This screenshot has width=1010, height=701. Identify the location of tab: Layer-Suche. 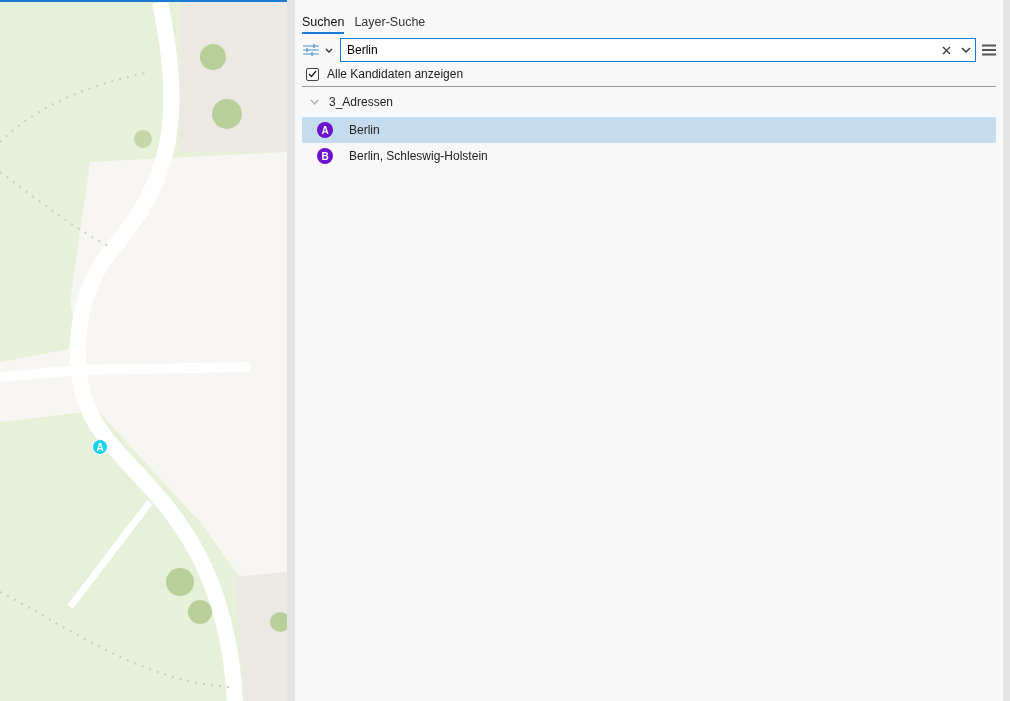
(390, 23).